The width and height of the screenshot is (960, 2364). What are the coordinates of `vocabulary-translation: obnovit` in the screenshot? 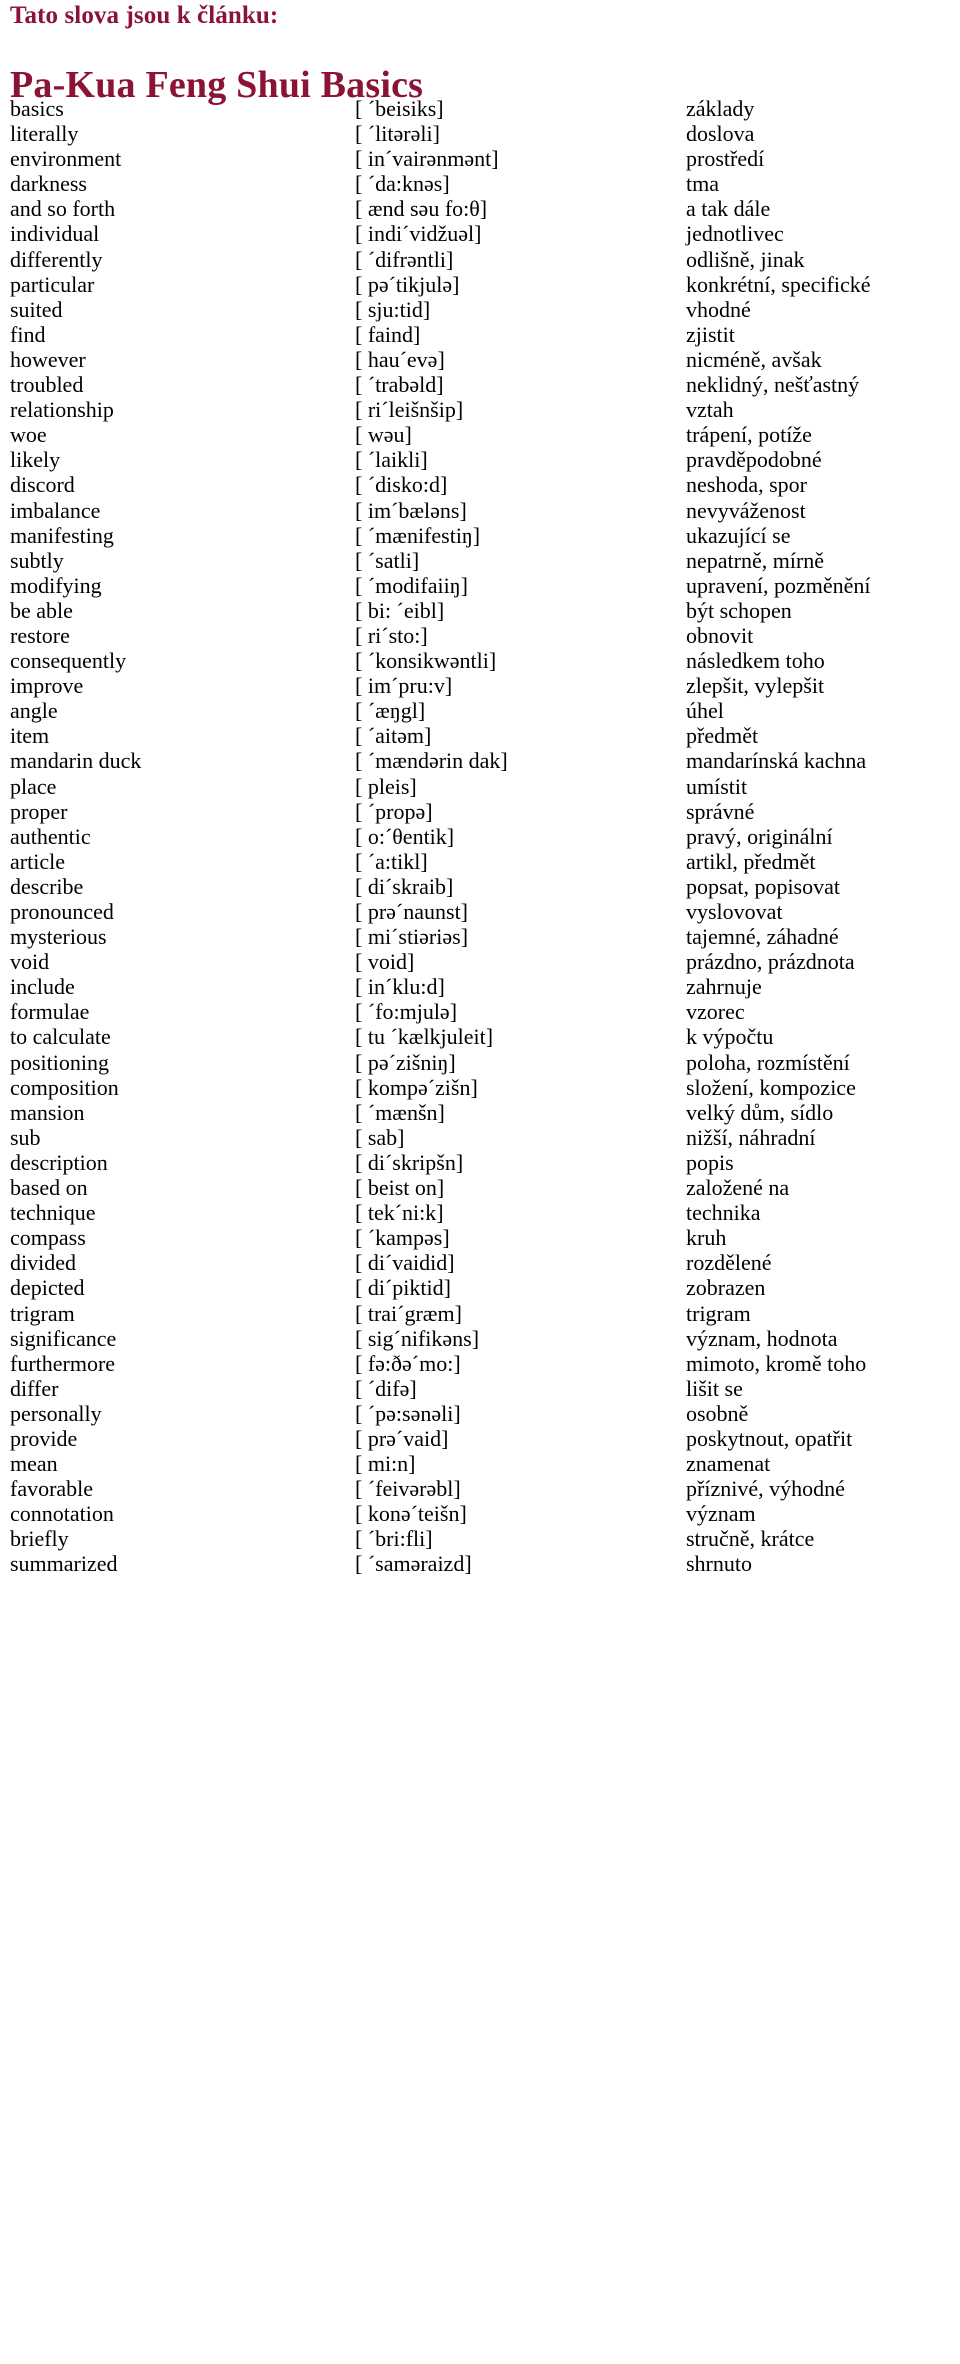 It's located at (720, 635).